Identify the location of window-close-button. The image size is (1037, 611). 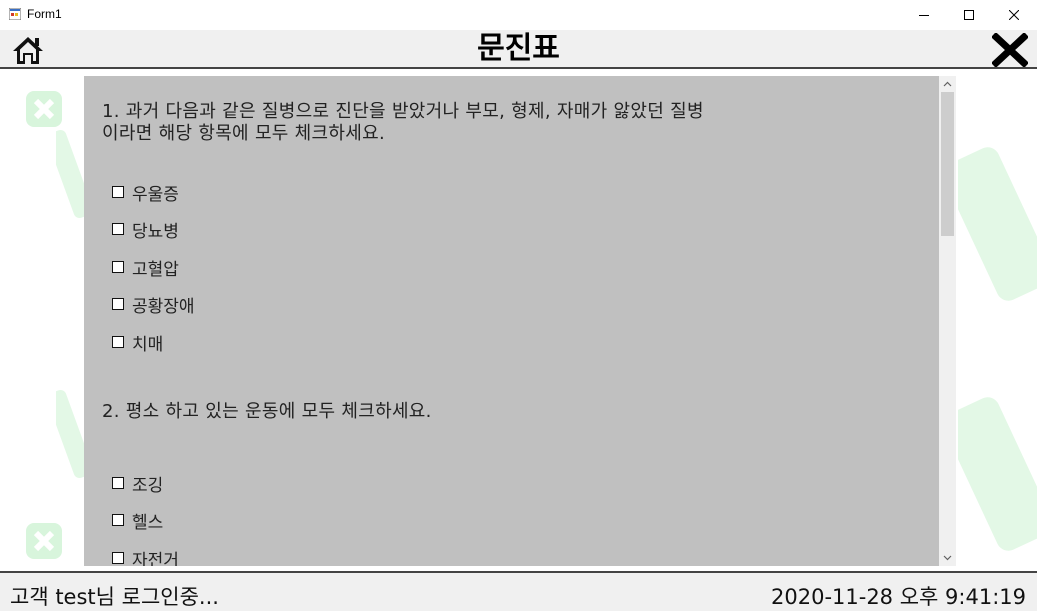
(1014, 15).